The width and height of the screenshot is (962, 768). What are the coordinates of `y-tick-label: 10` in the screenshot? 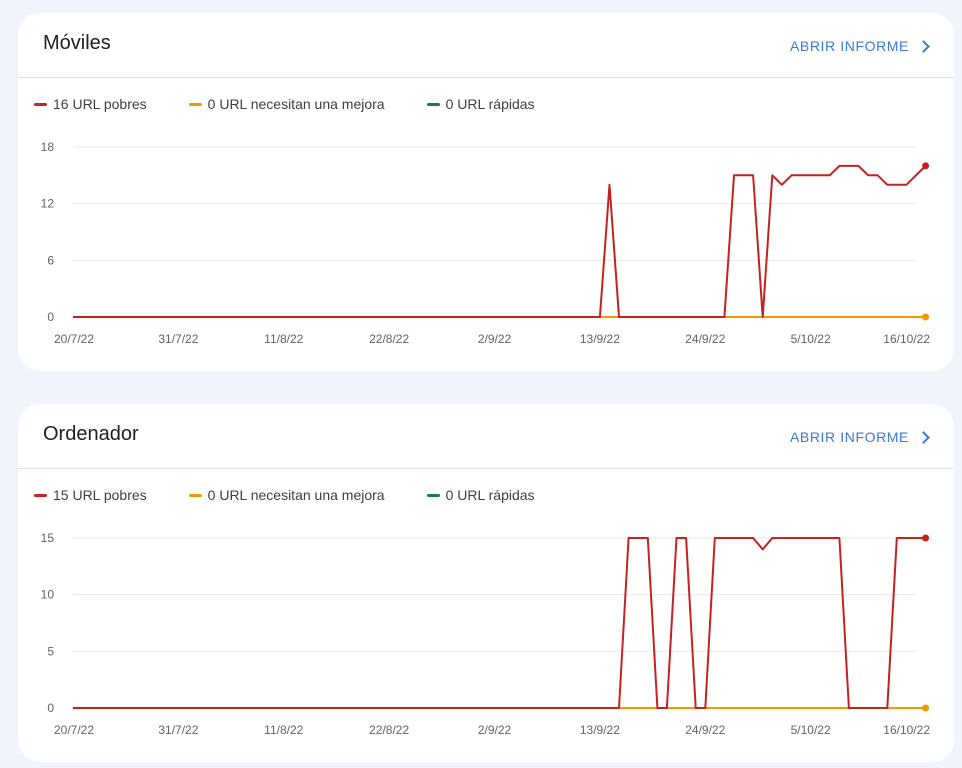 It's located at (48, 595).